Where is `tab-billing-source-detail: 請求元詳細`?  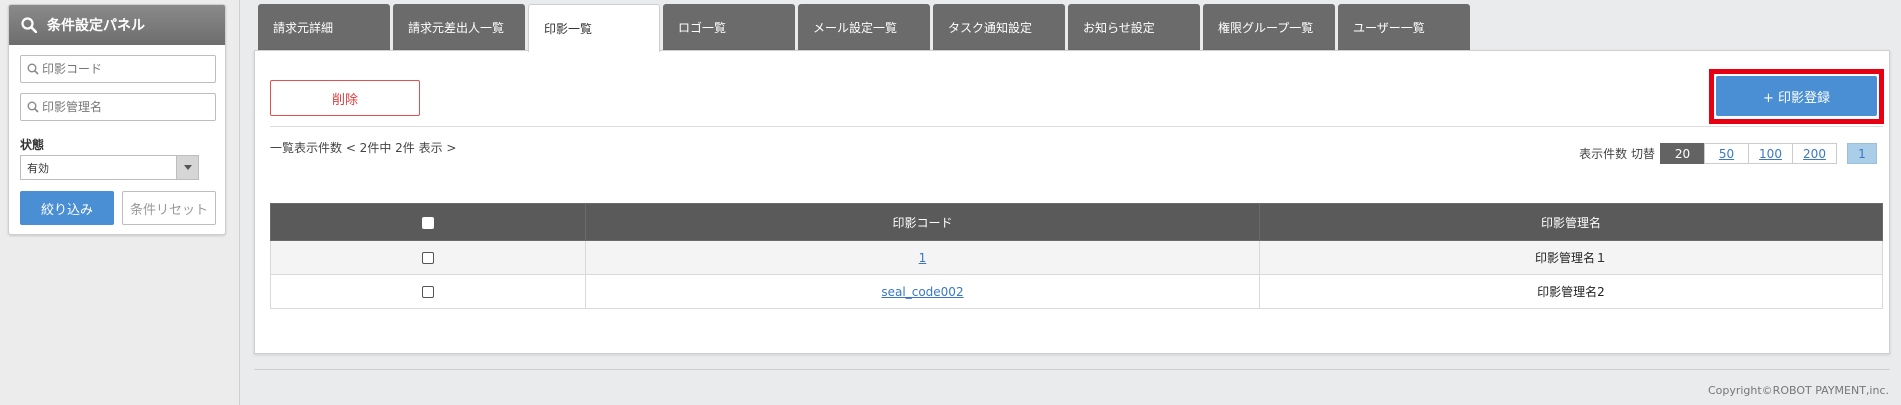
tab-billing-source-detail: 請求元詳細 is located at coordinates (324, 27).